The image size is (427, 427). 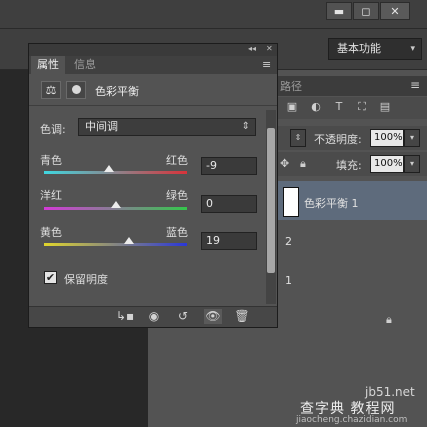 What do you see at coordinates (245, 126) in the screenshot?
I see `chevron-updown-icon: ⇕` at bounding box center [245, 126].